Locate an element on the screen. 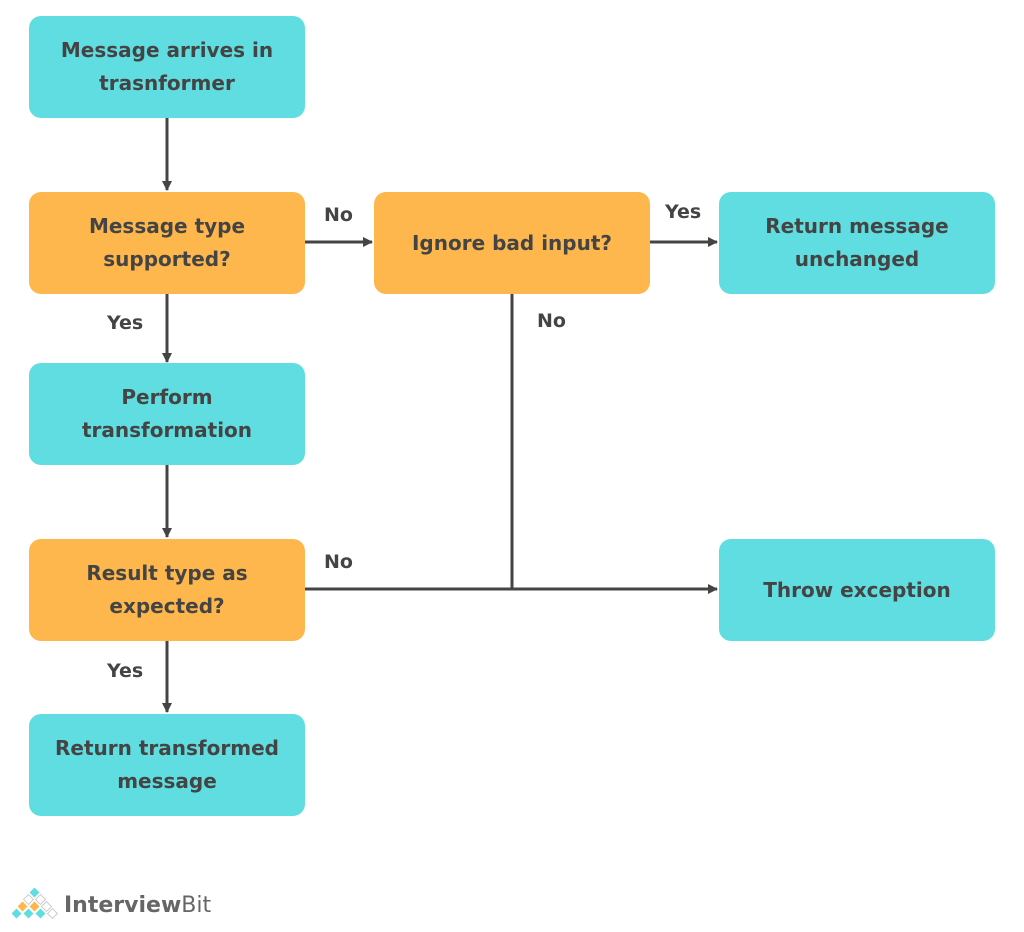  node-result: Result type as expected? is located at coordinates (167, 590).